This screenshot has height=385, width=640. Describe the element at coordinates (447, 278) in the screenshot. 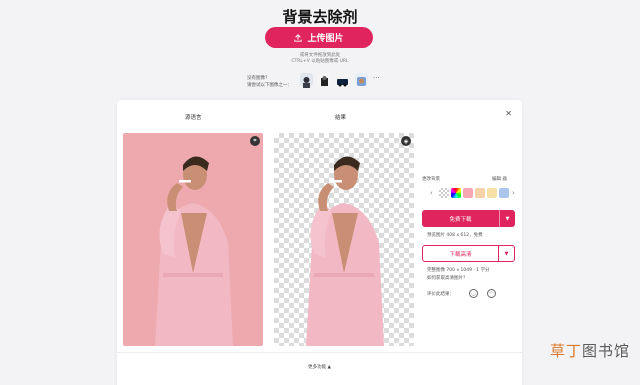

I see `learn-more-link: 如何获取高清图片？` at that location.